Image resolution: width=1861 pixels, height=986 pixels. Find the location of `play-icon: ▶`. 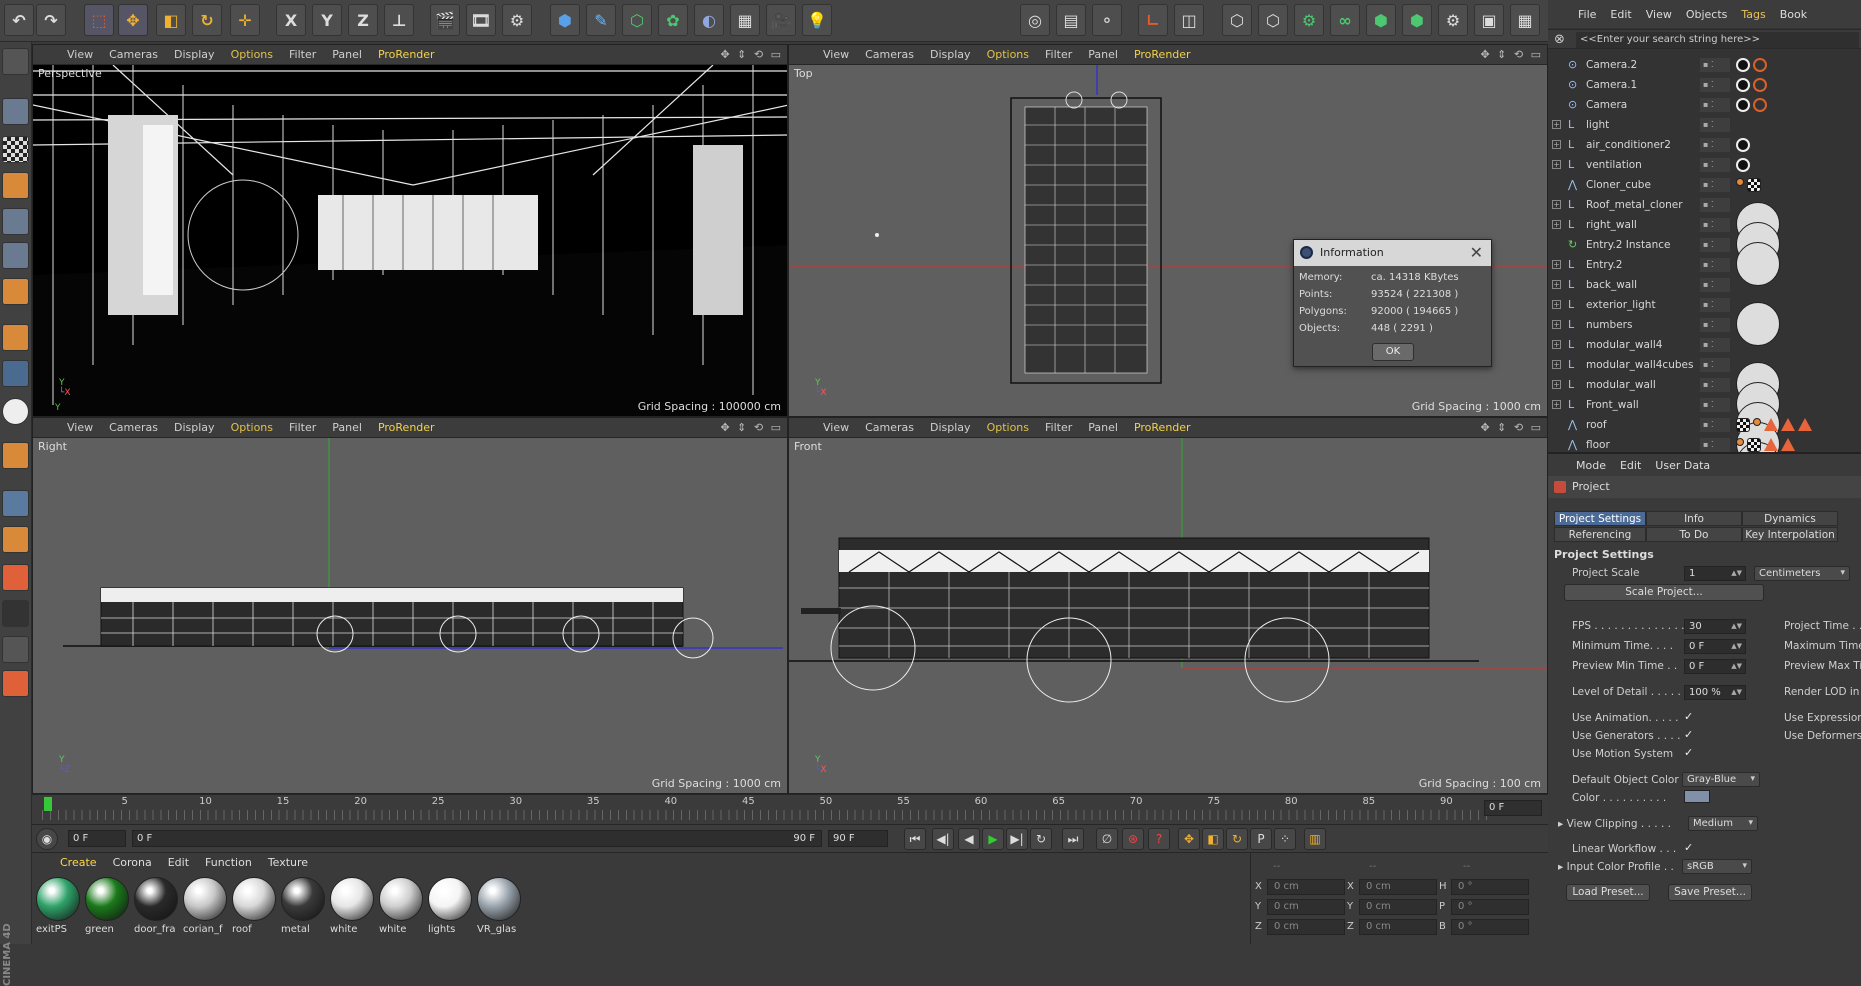

play-icon: ▶ is located at coordinates (993, 839).